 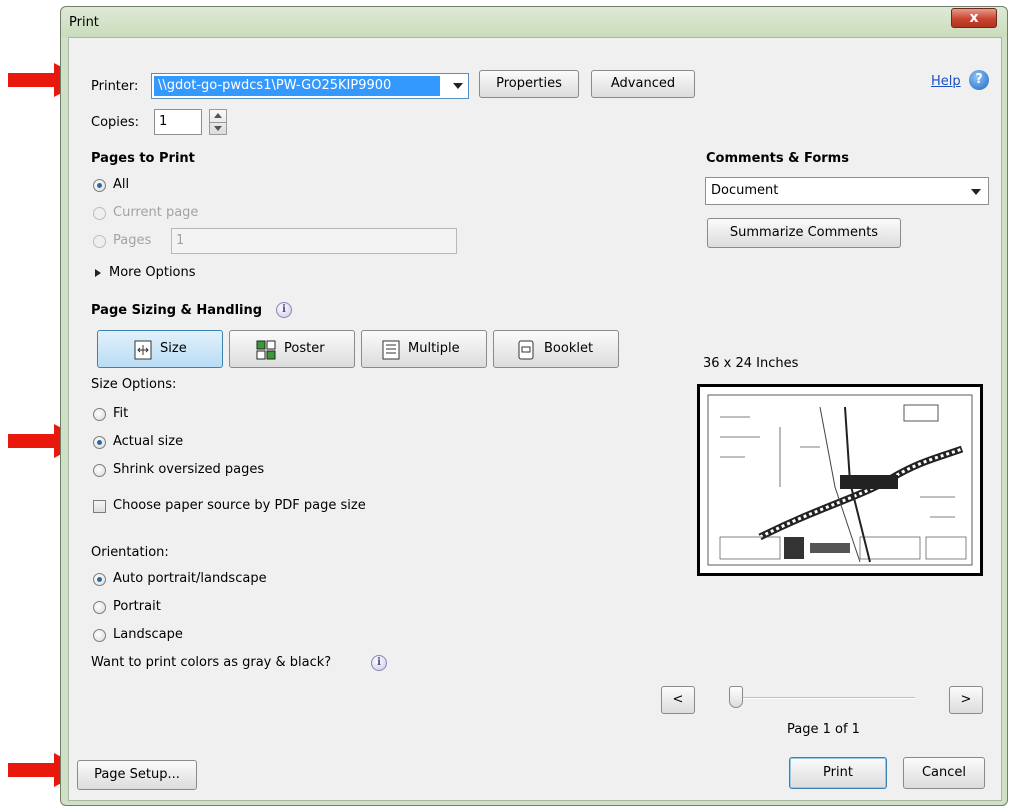 What do you see at coordinates (99, 635) in the screenshot?
I see `radio-landscape` at bounding box center [99, 635].